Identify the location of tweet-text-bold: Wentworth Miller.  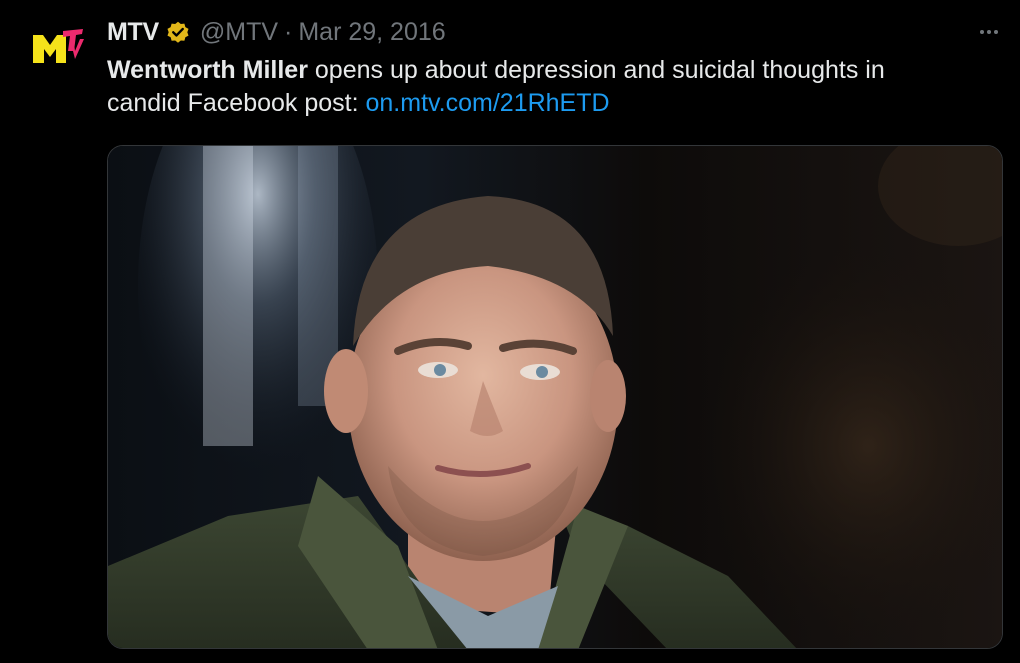
(207, 70).